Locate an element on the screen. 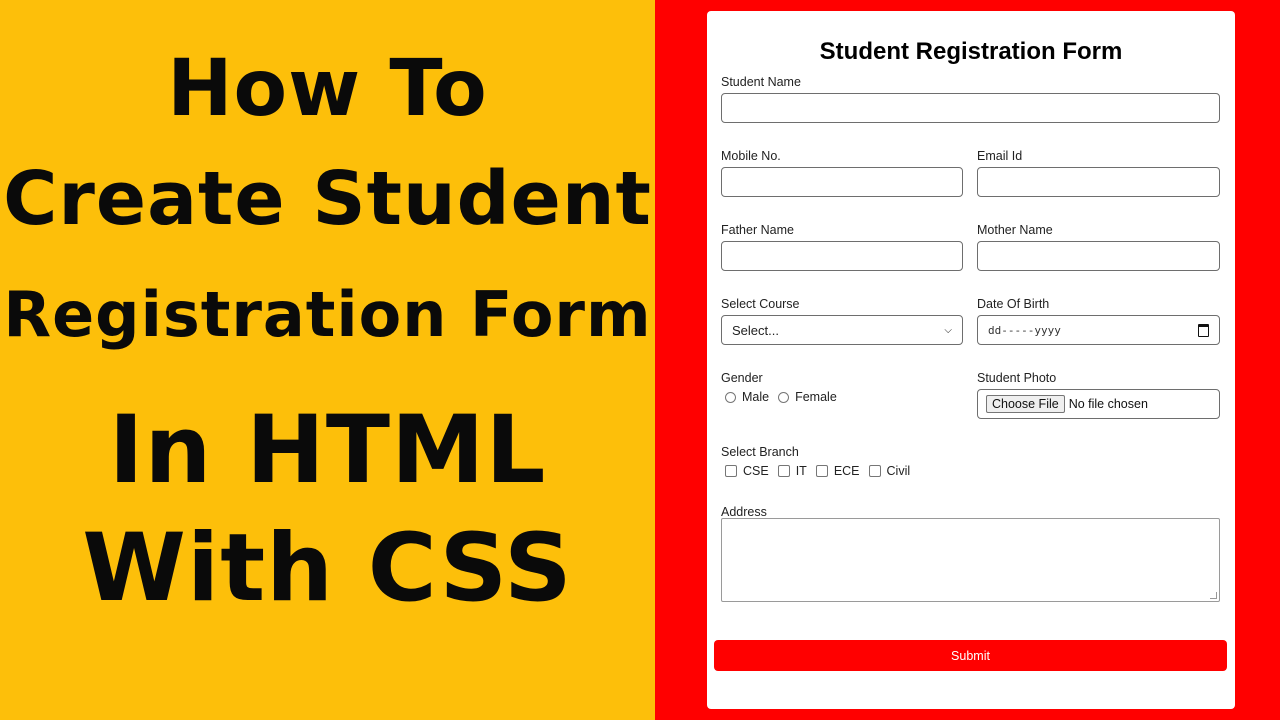 Image resolution: width=1280 pixels, height=720 pixels. headline-line-4: In HTML is located at coordinates (327, 450).